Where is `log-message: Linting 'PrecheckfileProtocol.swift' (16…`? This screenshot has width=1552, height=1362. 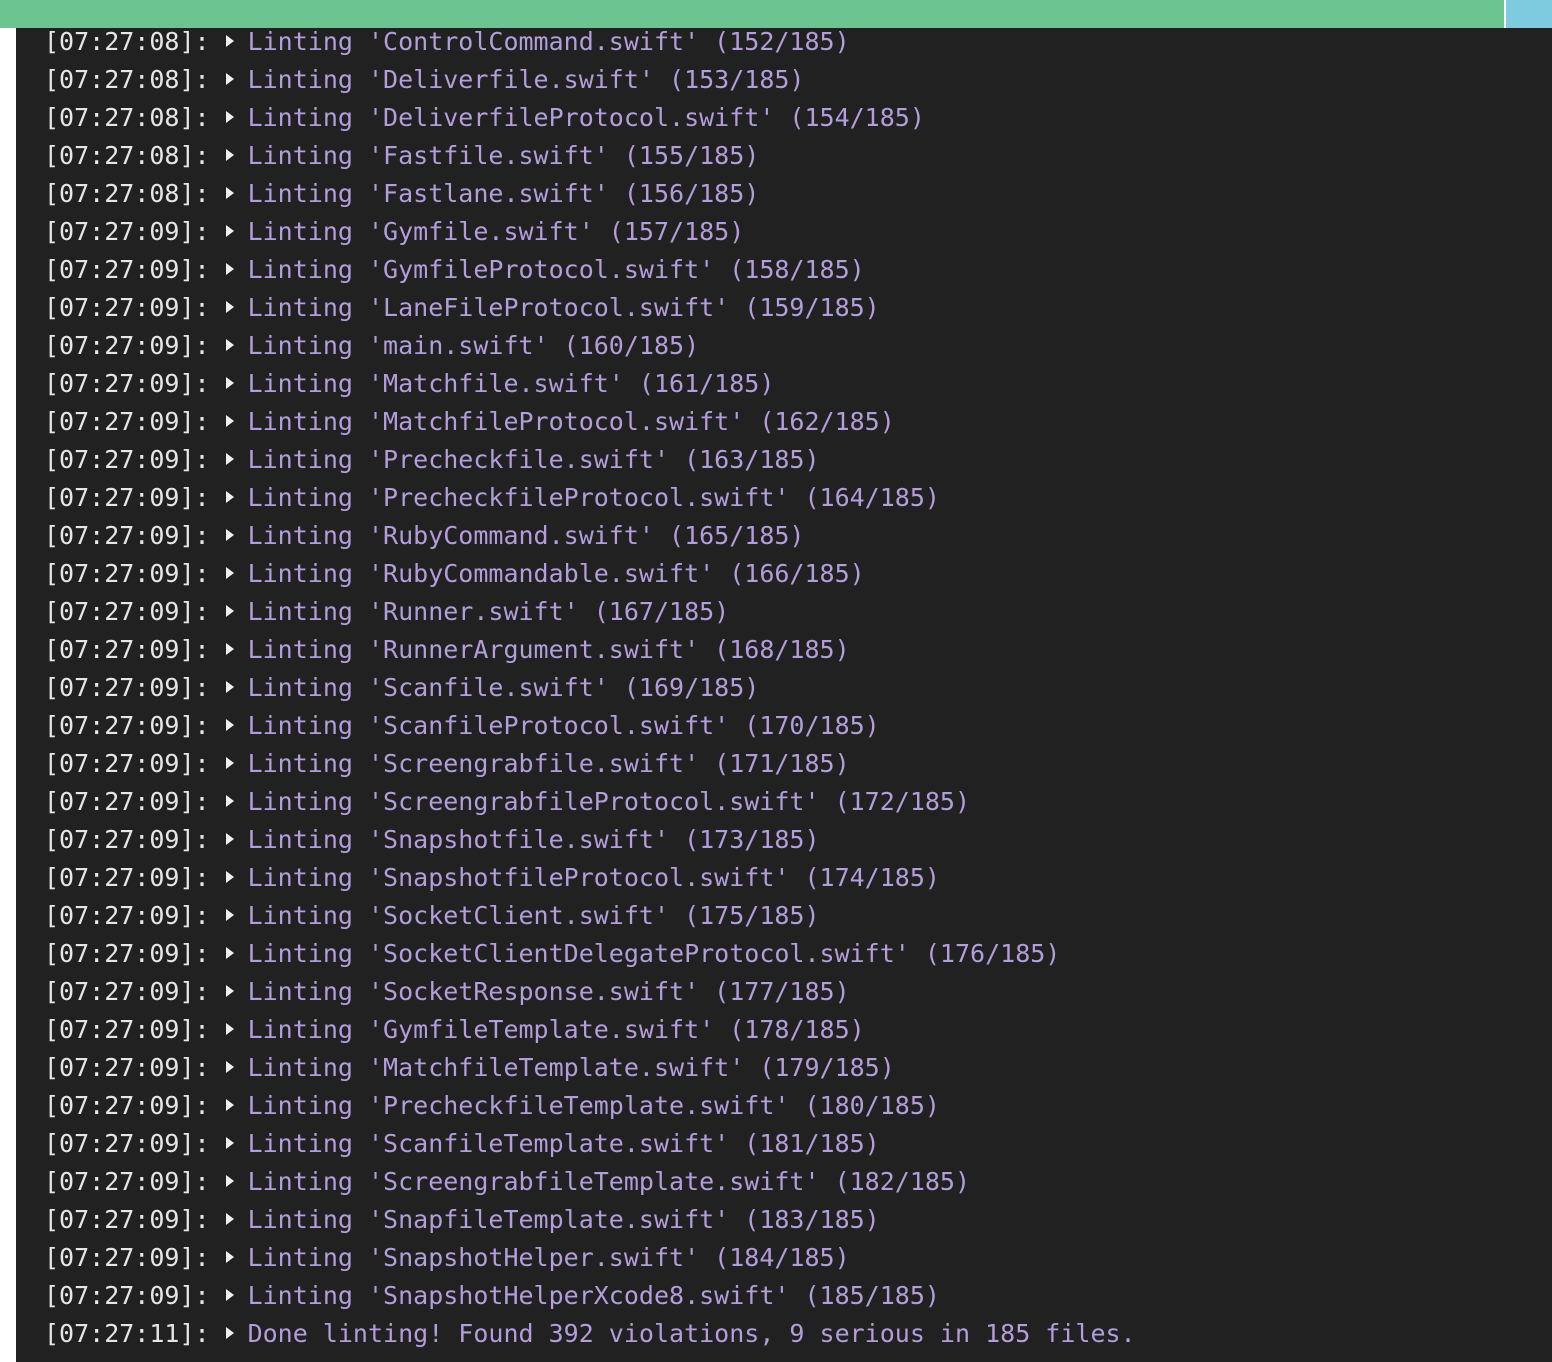
log-message: Linting 'PrecheckfileProtocol.swift' (16… is located at coordinates (593, 497).